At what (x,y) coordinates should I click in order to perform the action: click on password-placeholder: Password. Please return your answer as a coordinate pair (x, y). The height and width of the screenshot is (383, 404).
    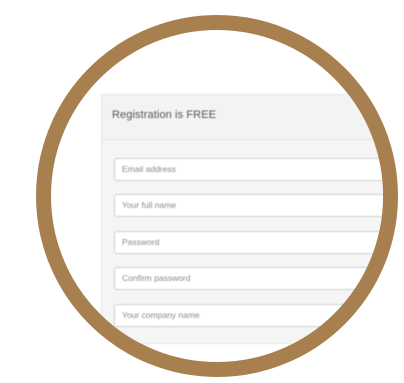
    Looking at the image, I should click on (141, 242).